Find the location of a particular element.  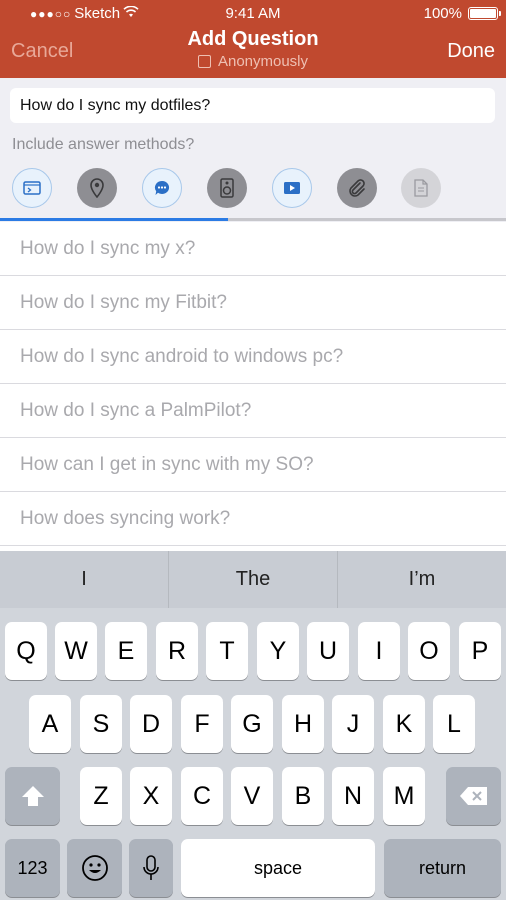

battery-percent: 100% is located at coordinates (442, 13).